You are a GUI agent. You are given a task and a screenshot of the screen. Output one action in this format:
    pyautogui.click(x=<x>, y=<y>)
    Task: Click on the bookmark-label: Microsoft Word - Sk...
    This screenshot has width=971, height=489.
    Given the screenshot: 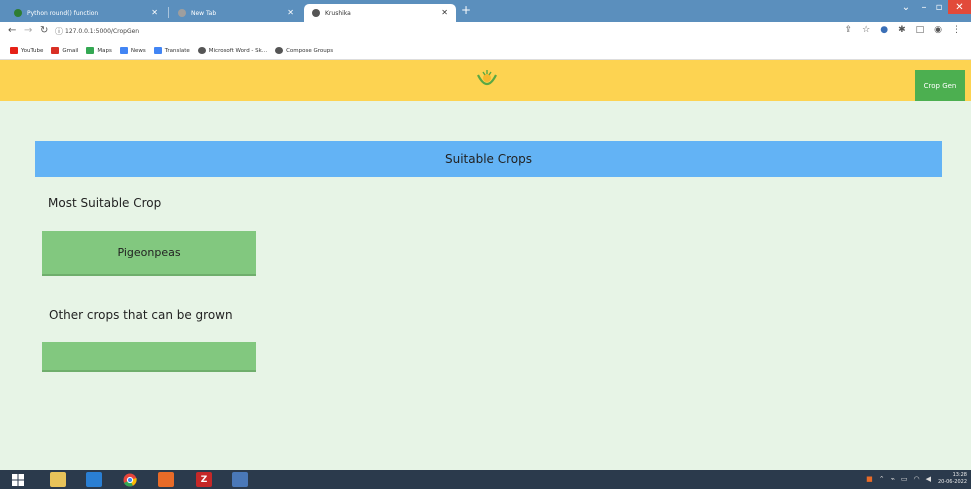 What is the action you would take?
    pyautogui.click(x=238, y=50)
    